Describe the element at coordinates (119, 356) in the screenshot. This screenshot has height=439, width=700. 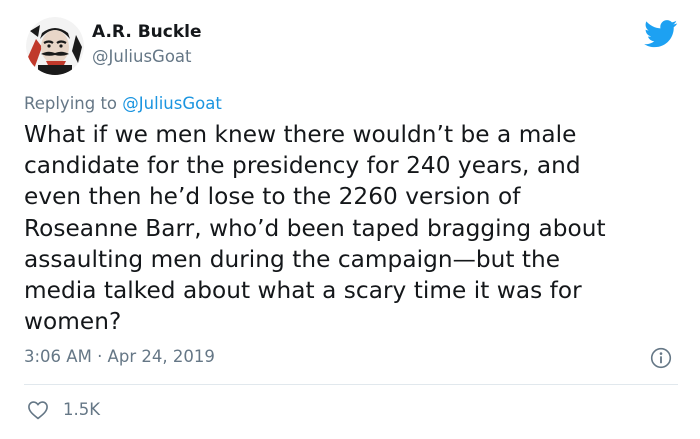
I see `tweet-timestamp: 3:06 AM · Apr 24, 2019` at that location.